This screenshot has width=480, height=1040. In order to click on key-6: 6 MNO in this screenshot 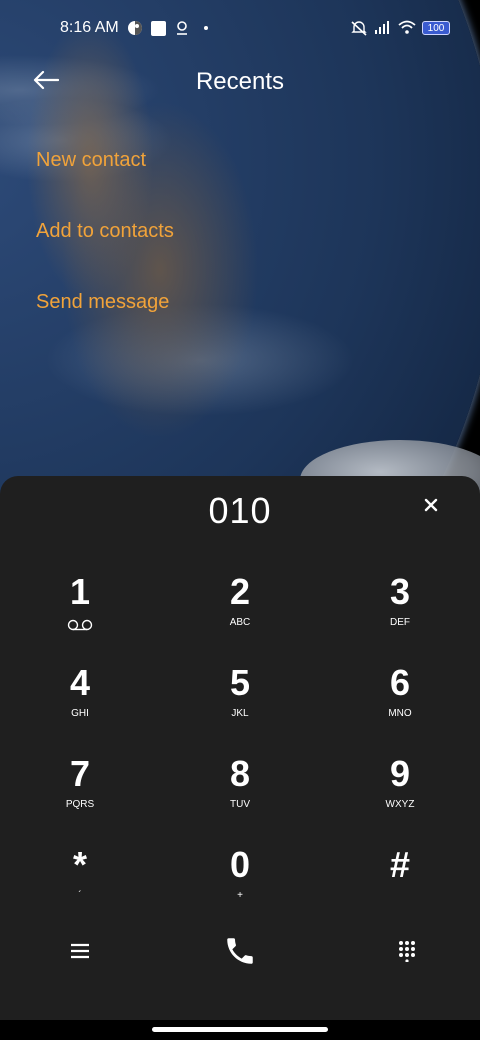, I will do `click(400, 702)`.